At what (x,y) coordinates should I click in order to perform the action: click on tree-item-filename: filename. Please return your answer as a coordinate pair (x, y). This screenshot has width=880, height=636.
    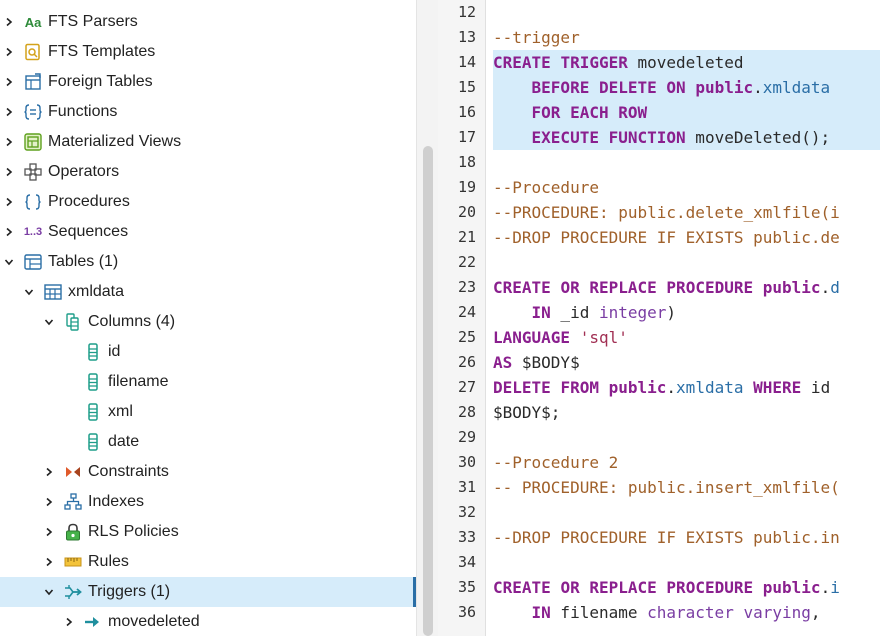
    Looking at the image, I should click on (208, 382).